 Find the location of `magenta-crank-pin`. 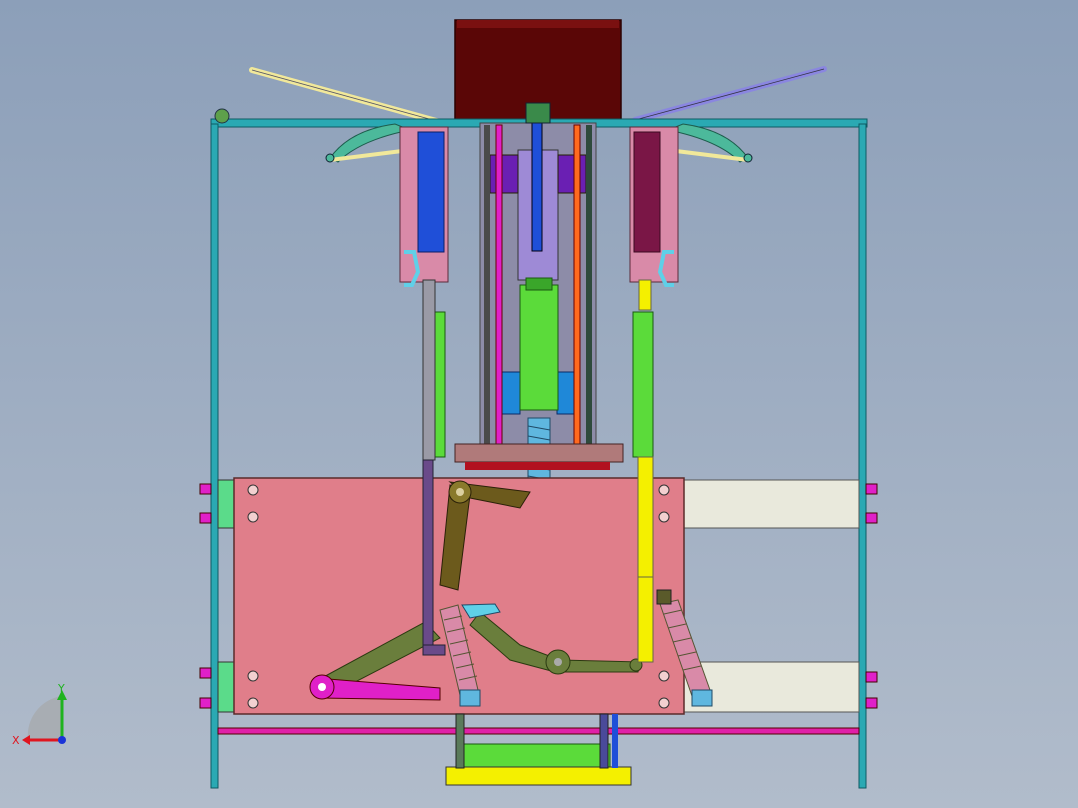

magenta-crank-pin is located at coordinates (322, 687).